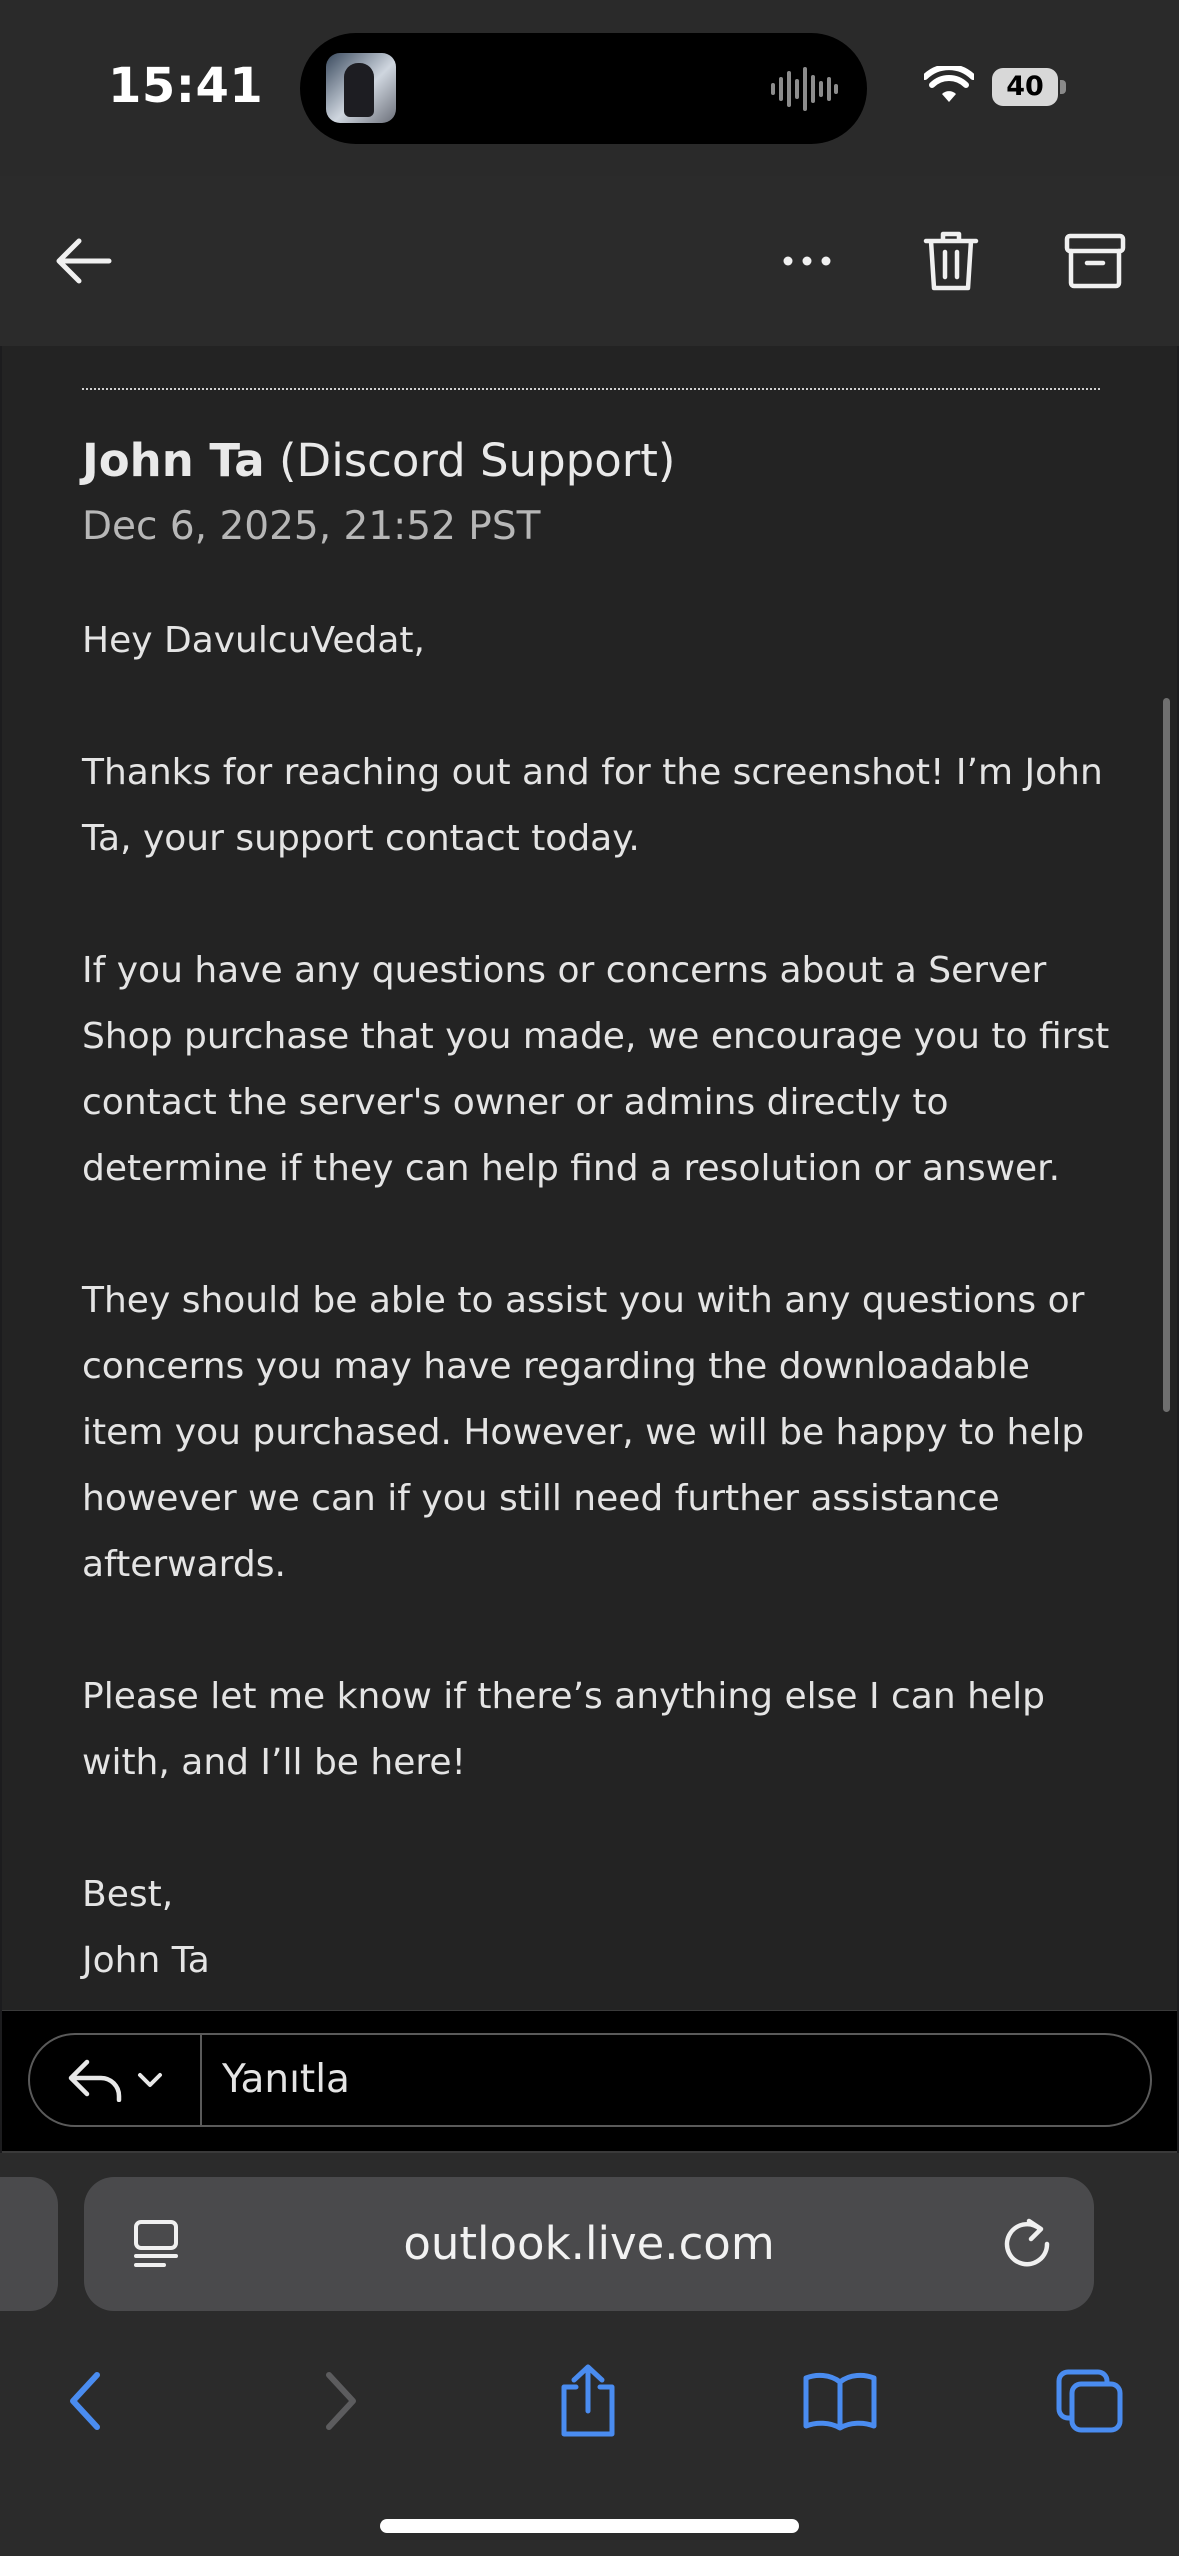 The height and width of the screenshot is (2556, 1179). I want to click on home-indicator, so click(589, 2526).